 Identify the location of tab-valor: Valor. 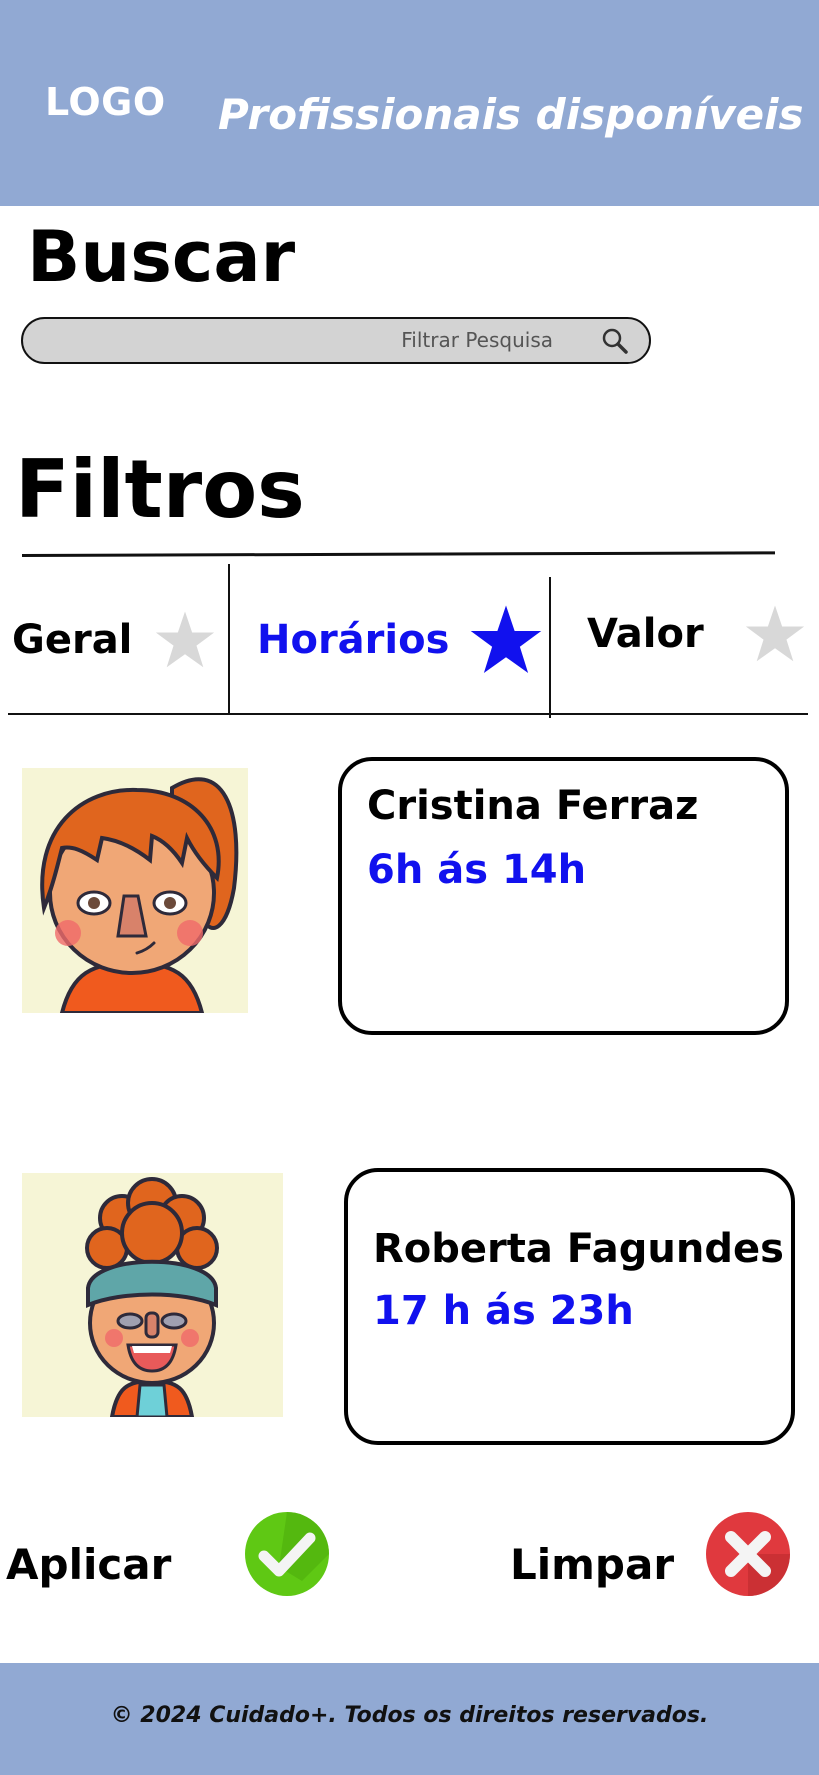
(696, 634).